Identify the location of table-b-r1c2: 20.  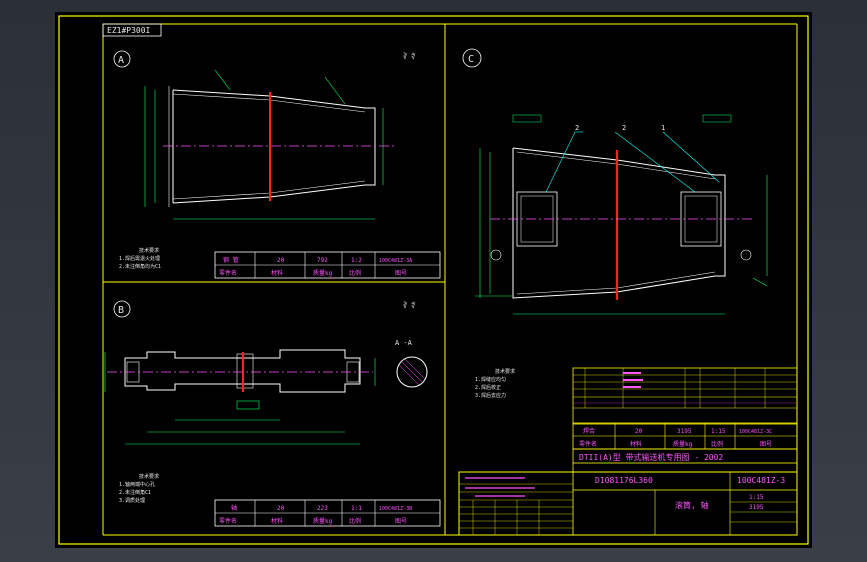
(281, 508).